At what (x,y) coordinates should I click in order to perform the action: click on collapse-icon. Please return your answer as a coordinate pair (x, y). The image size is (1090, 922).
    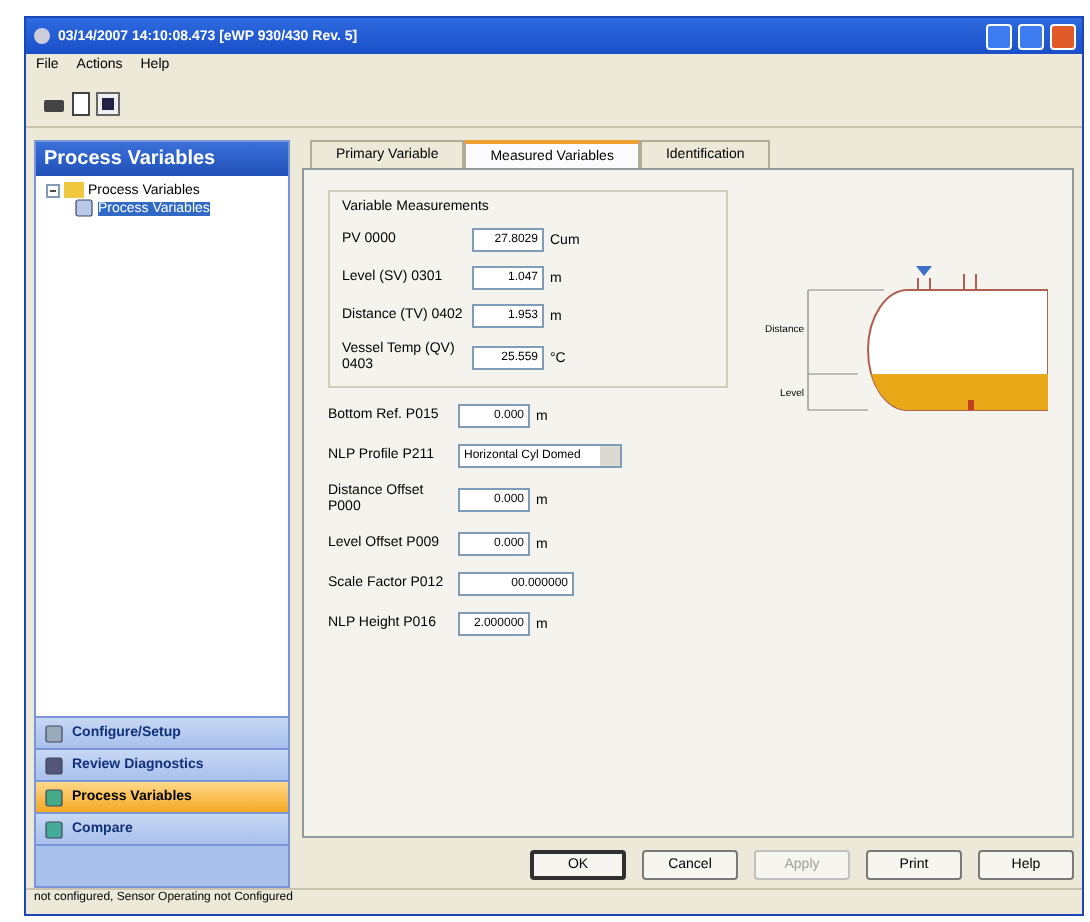
    Looking at the image, I should click on (53, 190).